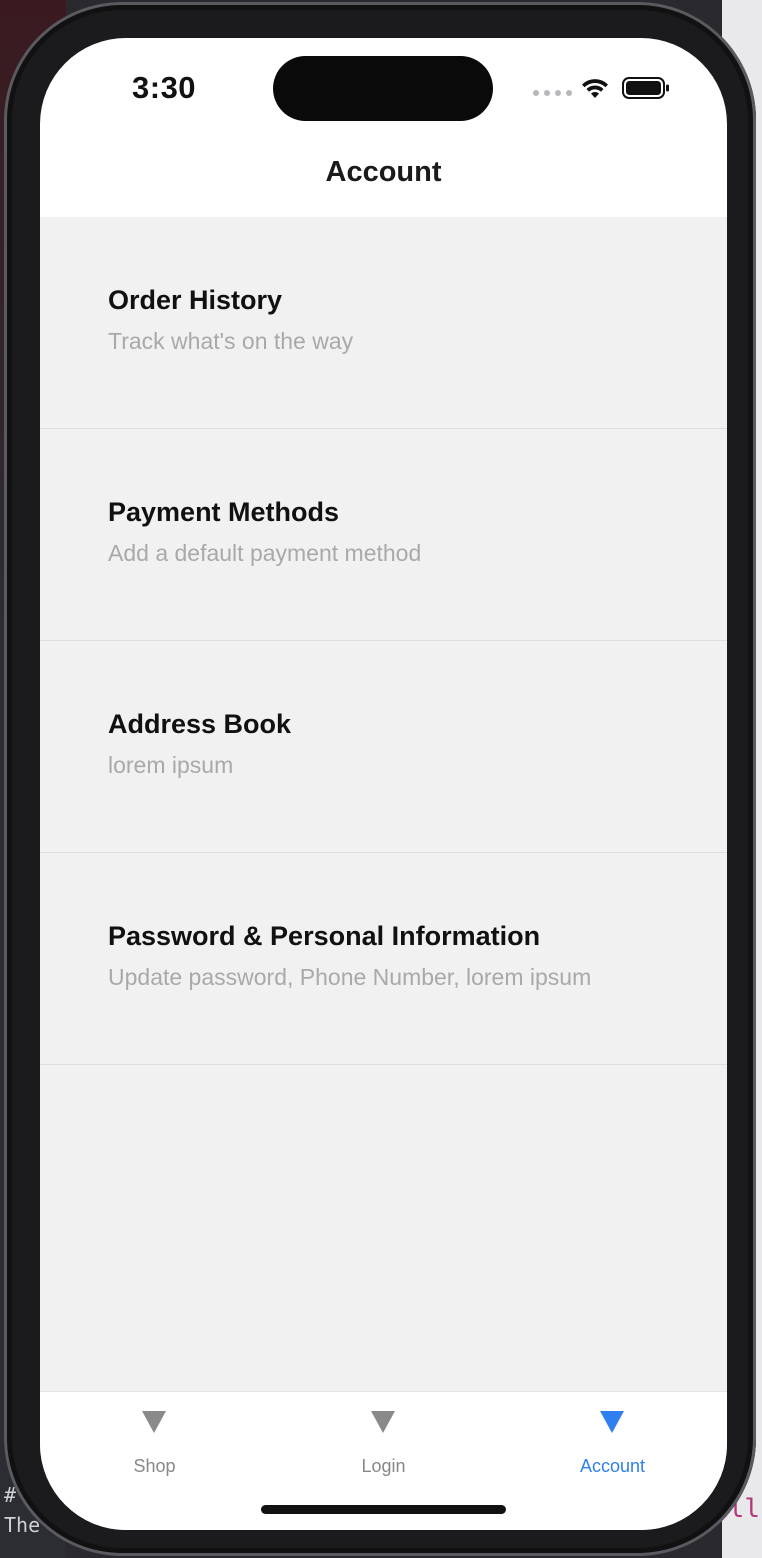 The height and width of the screenshot is (1558, 762). I want to click on tab-label: Shop, so click(154, 1466).